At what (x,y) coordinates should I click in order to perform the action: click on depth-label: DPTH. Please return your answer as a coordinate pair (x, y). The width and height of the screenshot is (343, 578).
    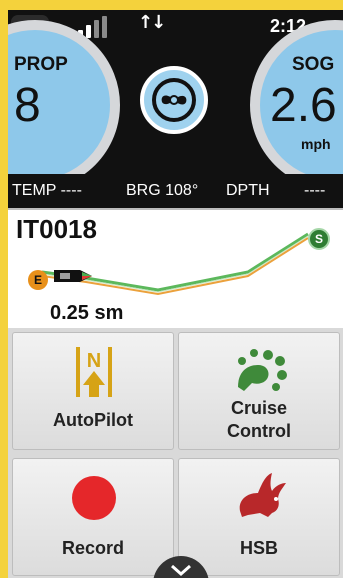
    Looking at the image, I should click on (248, 190).